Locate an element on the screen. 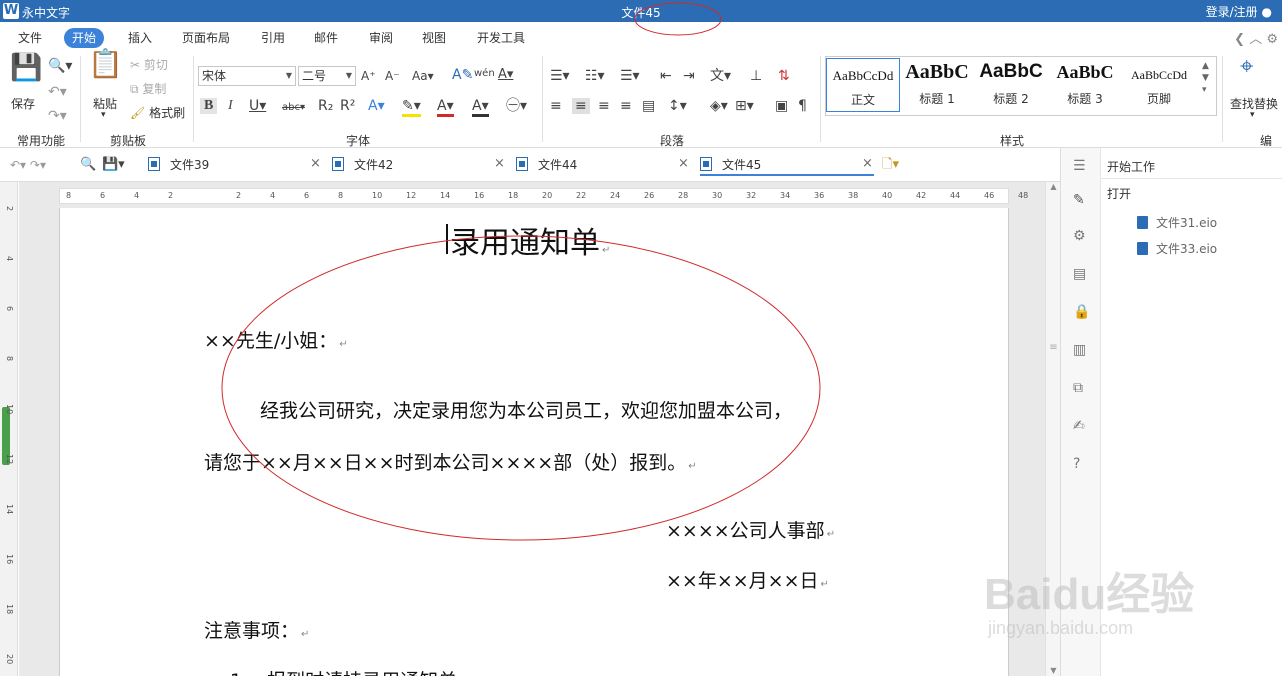 The width and height of the screenshot is (1282, 676). help-icon: ? is located at coordinates (1076, 464).